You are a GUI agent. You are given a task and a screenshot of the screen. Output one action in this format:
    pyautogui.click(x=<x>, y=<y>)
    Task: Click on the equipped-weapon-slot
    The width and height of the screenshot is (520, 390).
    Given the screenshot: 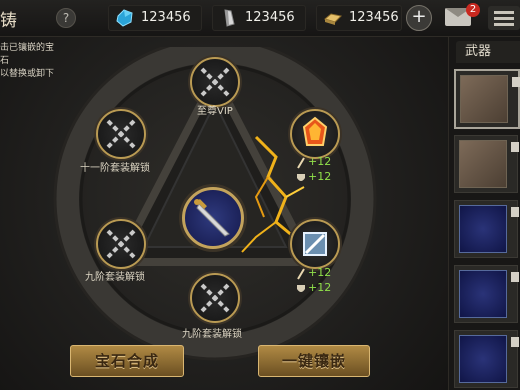 What is the action you would take?
    pyautogui.click(x=213, y=218)
    